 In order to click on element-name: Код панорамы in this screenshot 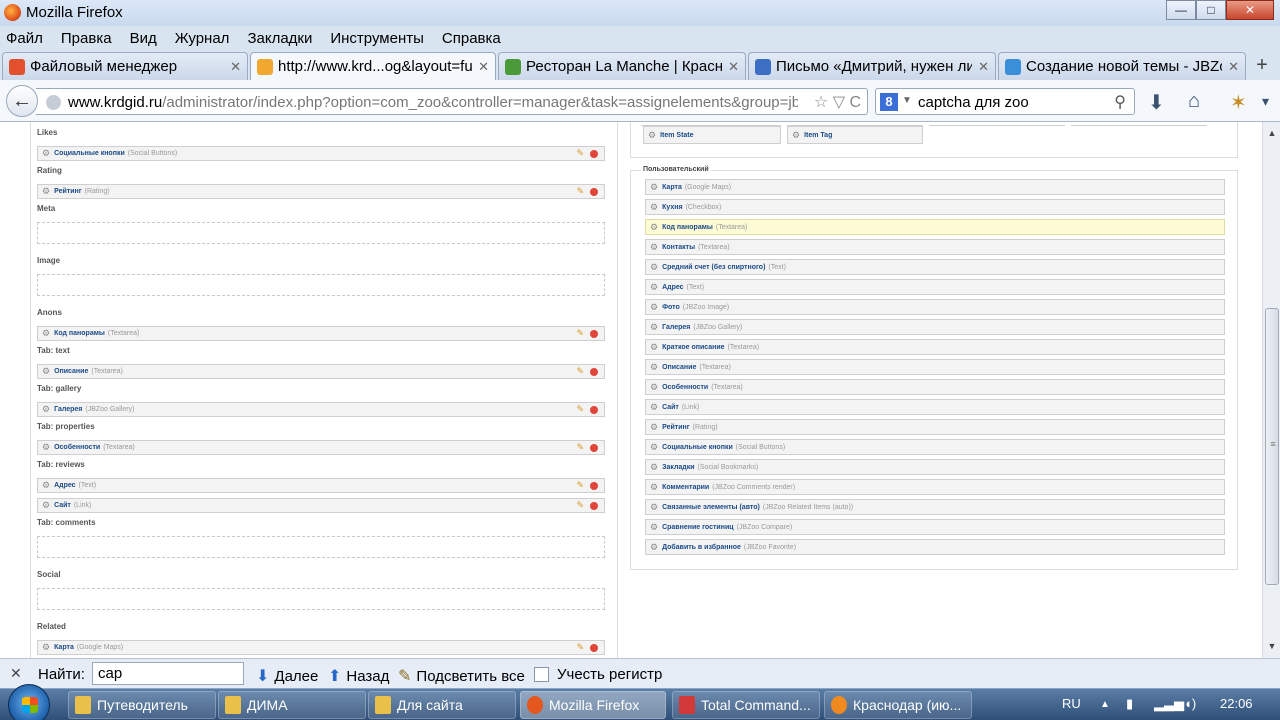, I will do `click(79, 333)`.